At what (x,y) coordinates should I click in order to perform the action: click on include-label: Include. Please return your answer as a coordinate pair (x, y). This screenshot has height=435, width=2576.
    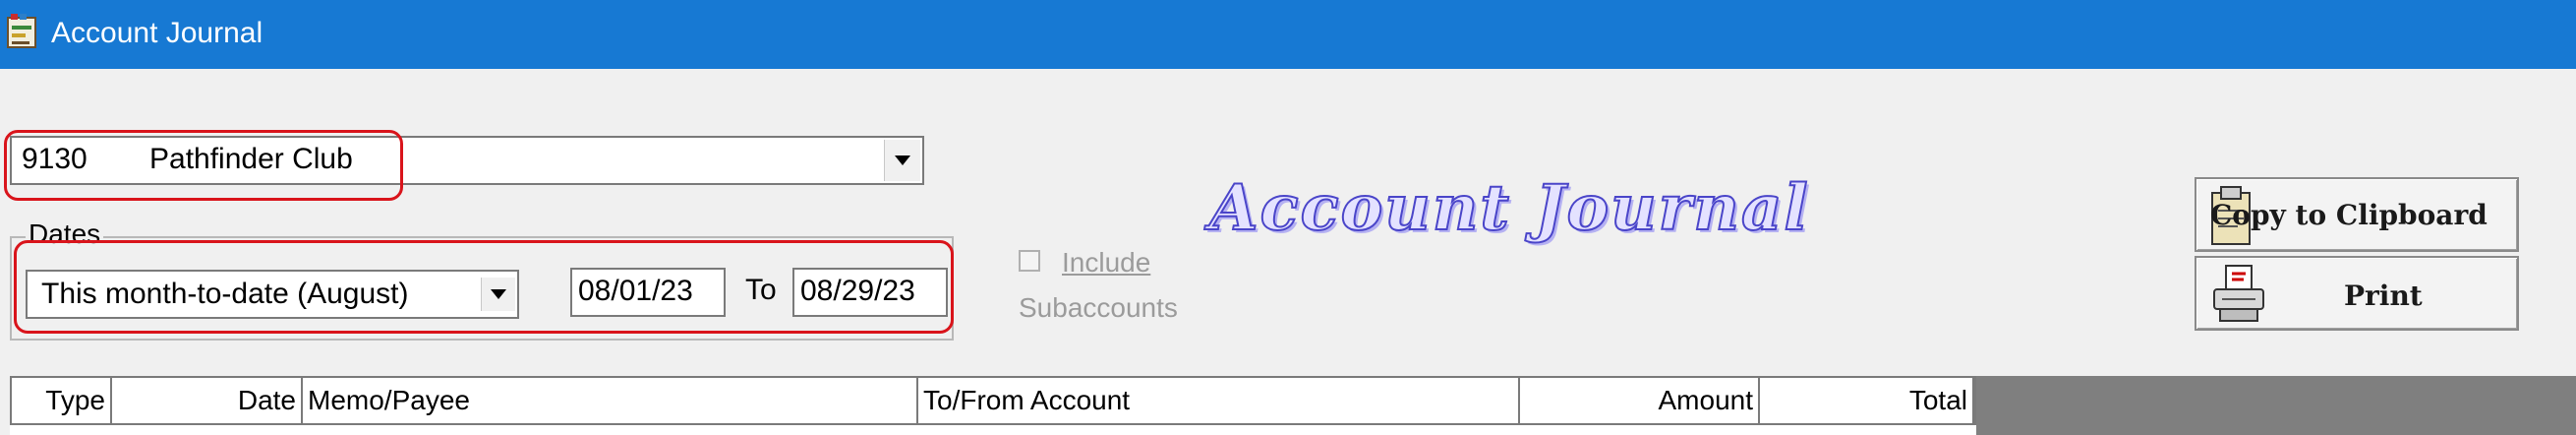
    Looking at the image, I should click on (1106, 262).